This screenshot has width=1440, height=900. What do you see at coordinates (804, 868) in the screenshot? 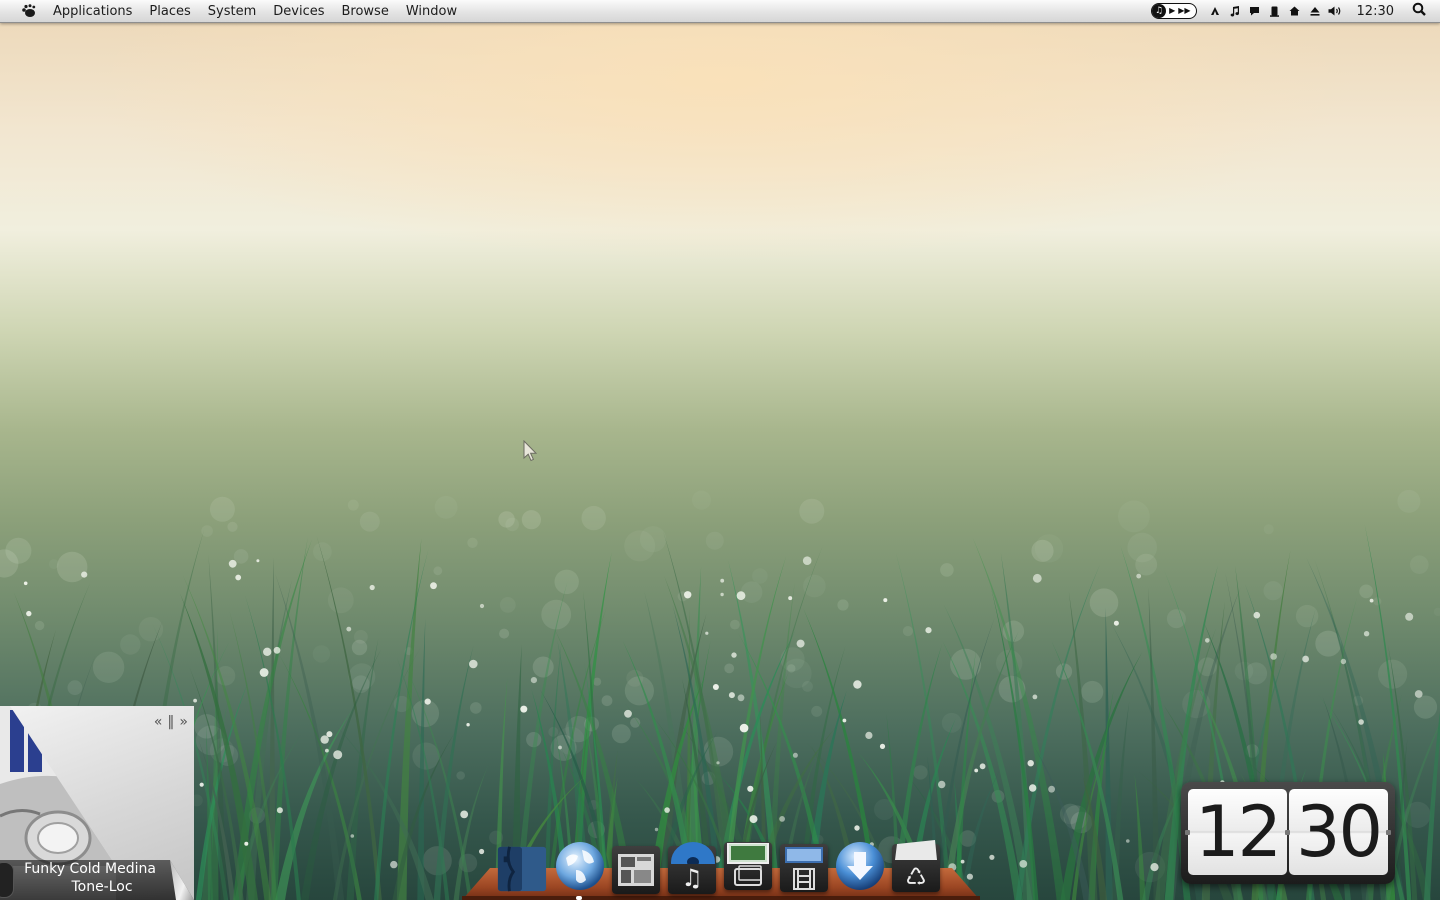
I see `dock-item-videos` at bounding box center [804, 868].